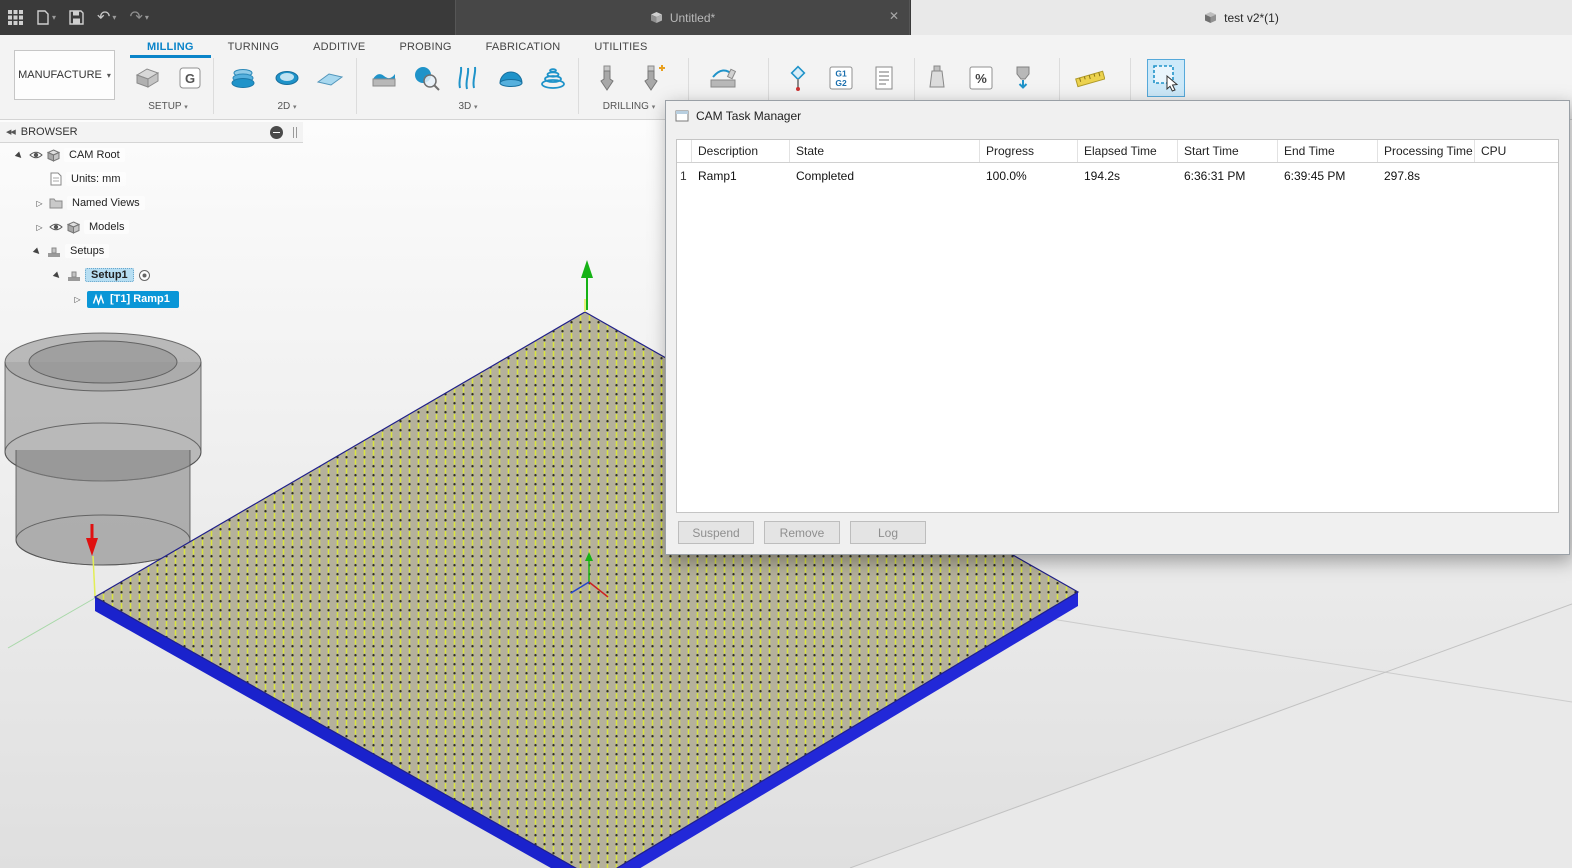  Describe the element at coordinates (107, 227) in the screenshot. I see `tree-label: Models` at that location.